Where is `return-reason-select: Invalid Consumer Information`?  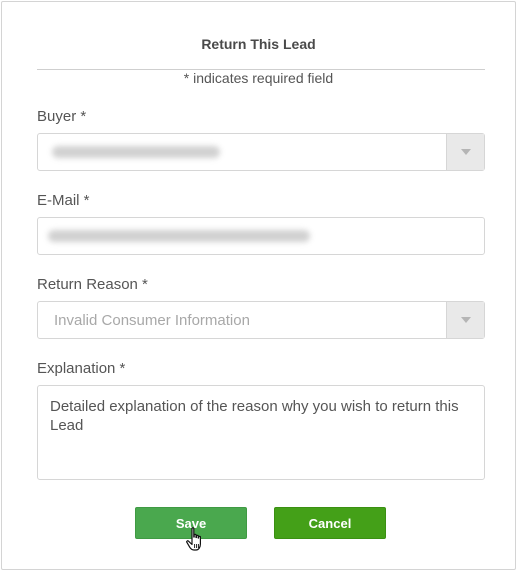 return-reason-select: Invalid Consumer Information is located at coordinates (261, 320).